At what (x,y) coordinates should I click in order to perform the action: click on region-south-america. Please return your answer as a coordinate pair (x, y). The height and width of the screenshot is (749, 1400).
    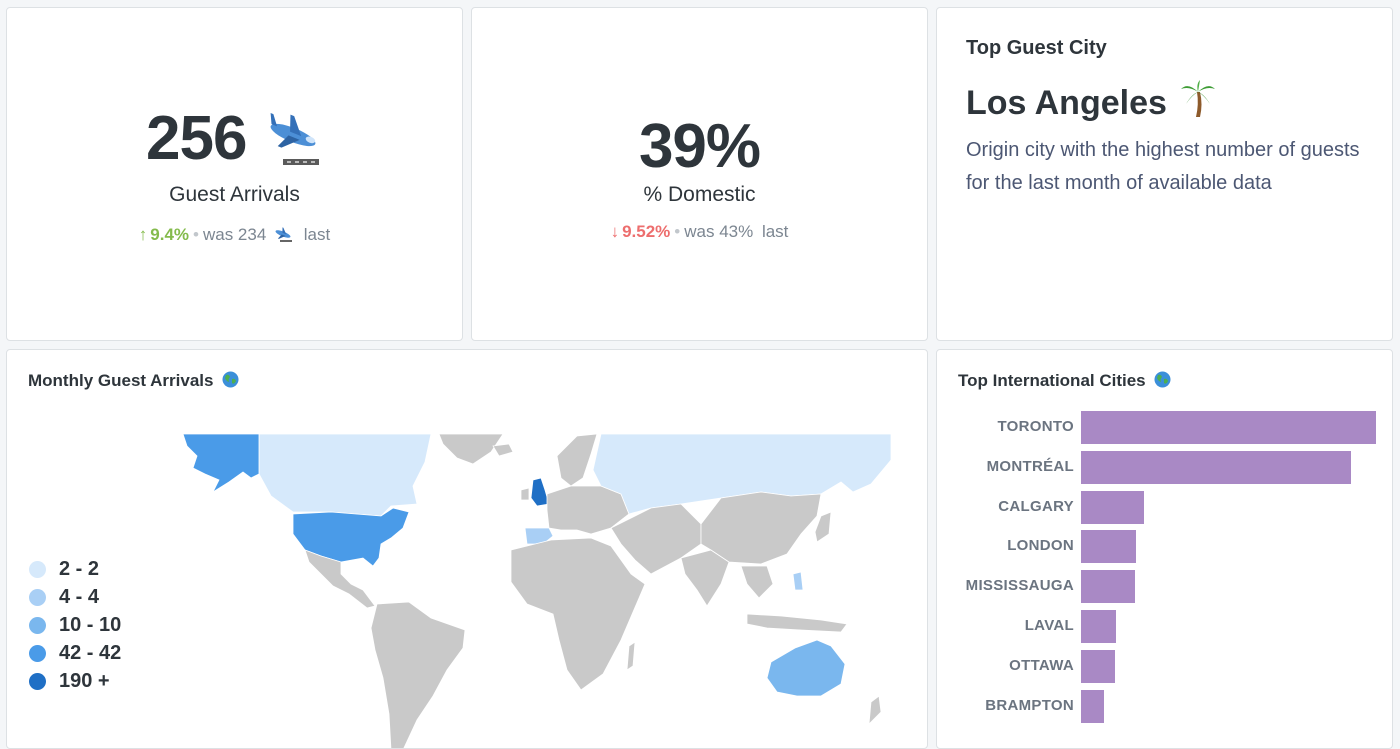
    Looking at the image, I should click on (418, 675).